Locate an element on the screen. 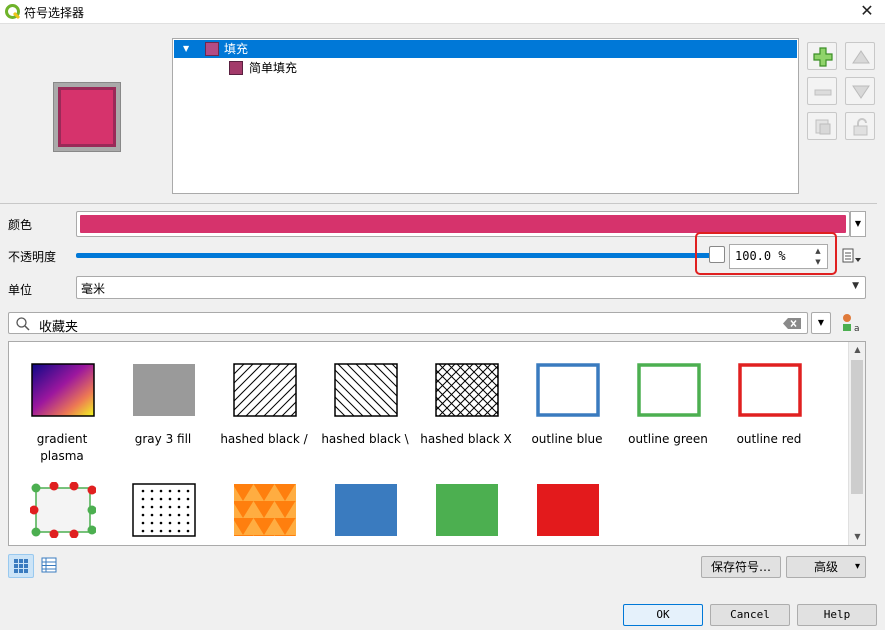  gallery-scrollbar: ▲ ▼ is located at coordinates (856, 443).